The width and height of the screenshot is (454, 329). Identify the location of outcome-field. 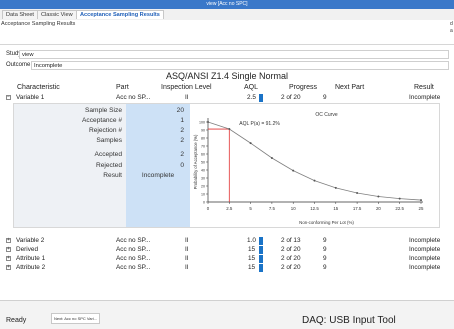
(240, 65).